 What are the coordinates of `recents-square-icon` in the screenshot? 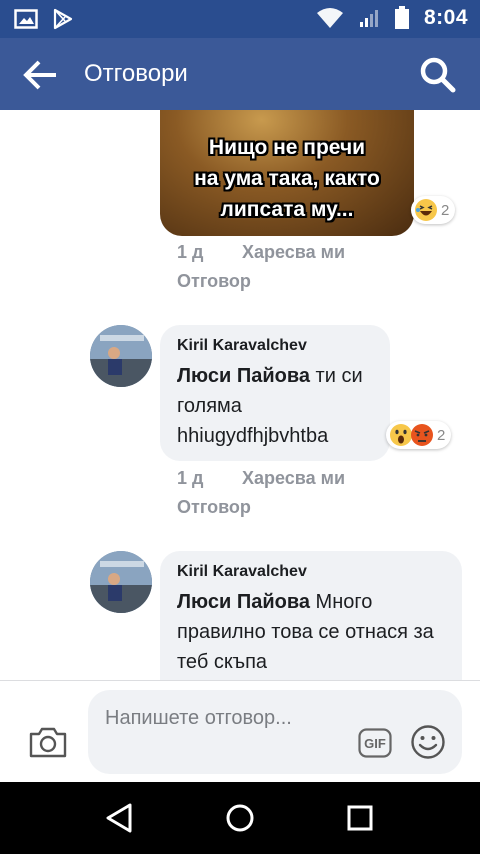 It's located at (360, 818).